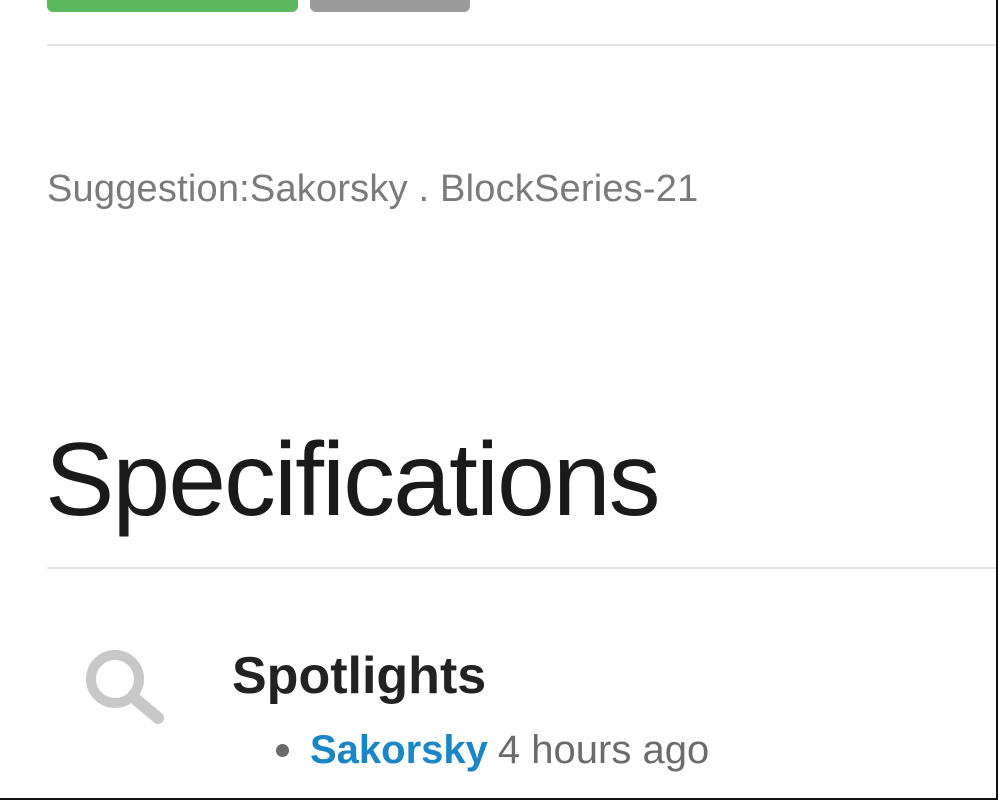 The image size is (998, 800). I want to click on spotlights-heading: Spotlights, so click(359, 676).